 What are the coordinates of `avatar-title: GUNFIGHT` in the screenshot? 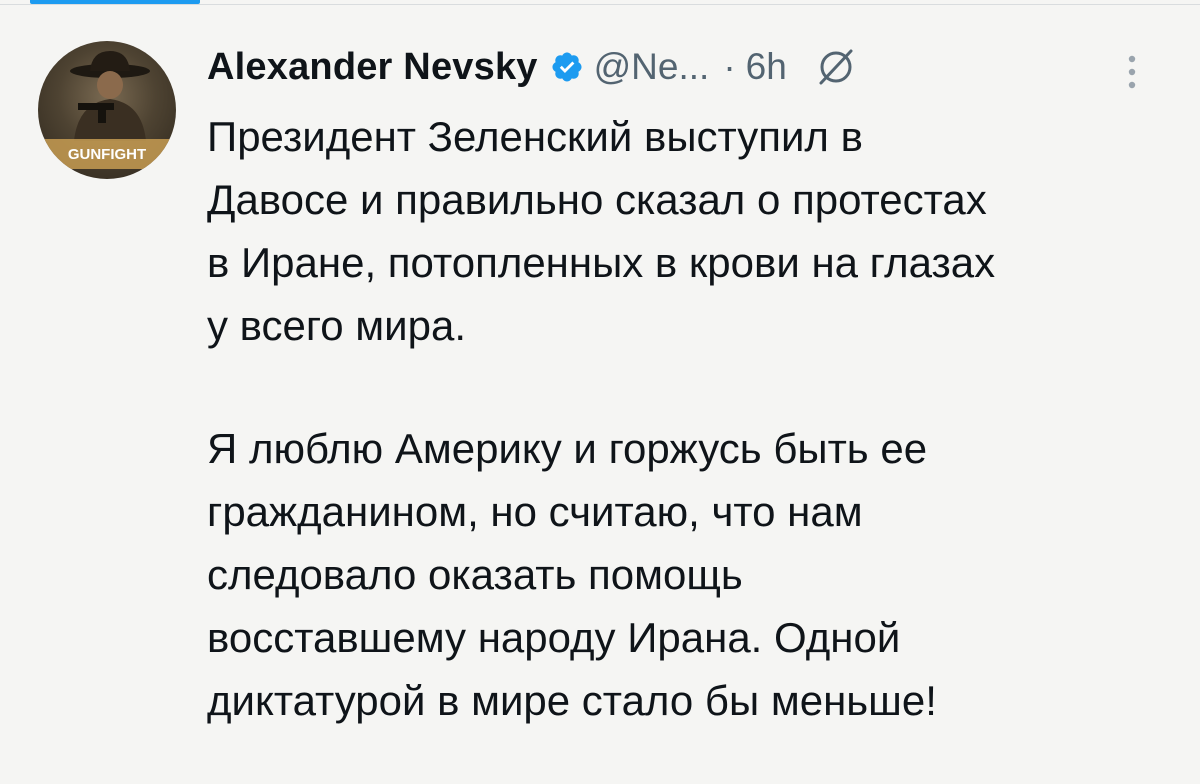 It's located at (107, 154).